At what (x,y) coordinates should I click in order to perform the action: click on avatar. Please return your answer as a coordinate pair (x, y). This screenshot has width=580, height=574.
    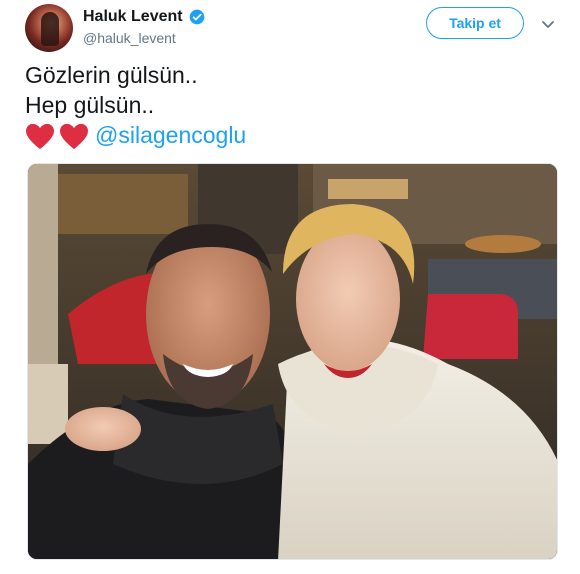
    Looking at the image, I should click on (49, 28).